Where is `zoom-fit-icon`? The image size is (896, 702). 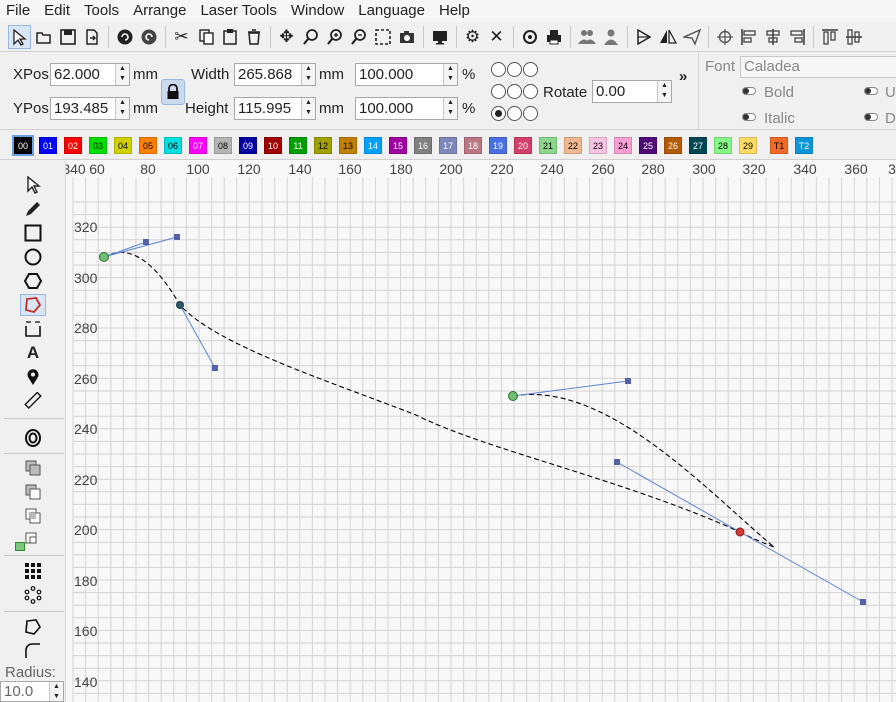
zoom-fit-icon is located at coordinates (310, 37).